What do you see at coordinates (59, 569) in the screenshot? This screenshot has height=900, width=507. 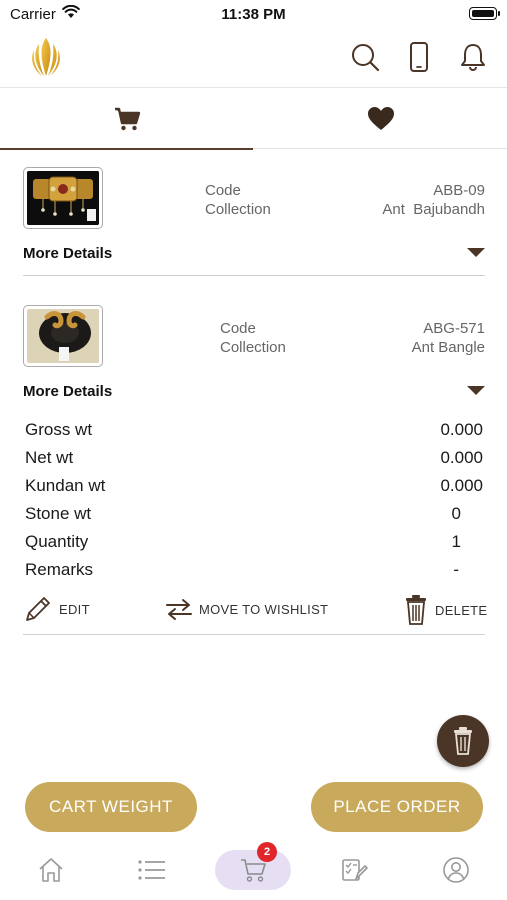 I see `detail-label: Remarks` at bounding box center [59, 569].